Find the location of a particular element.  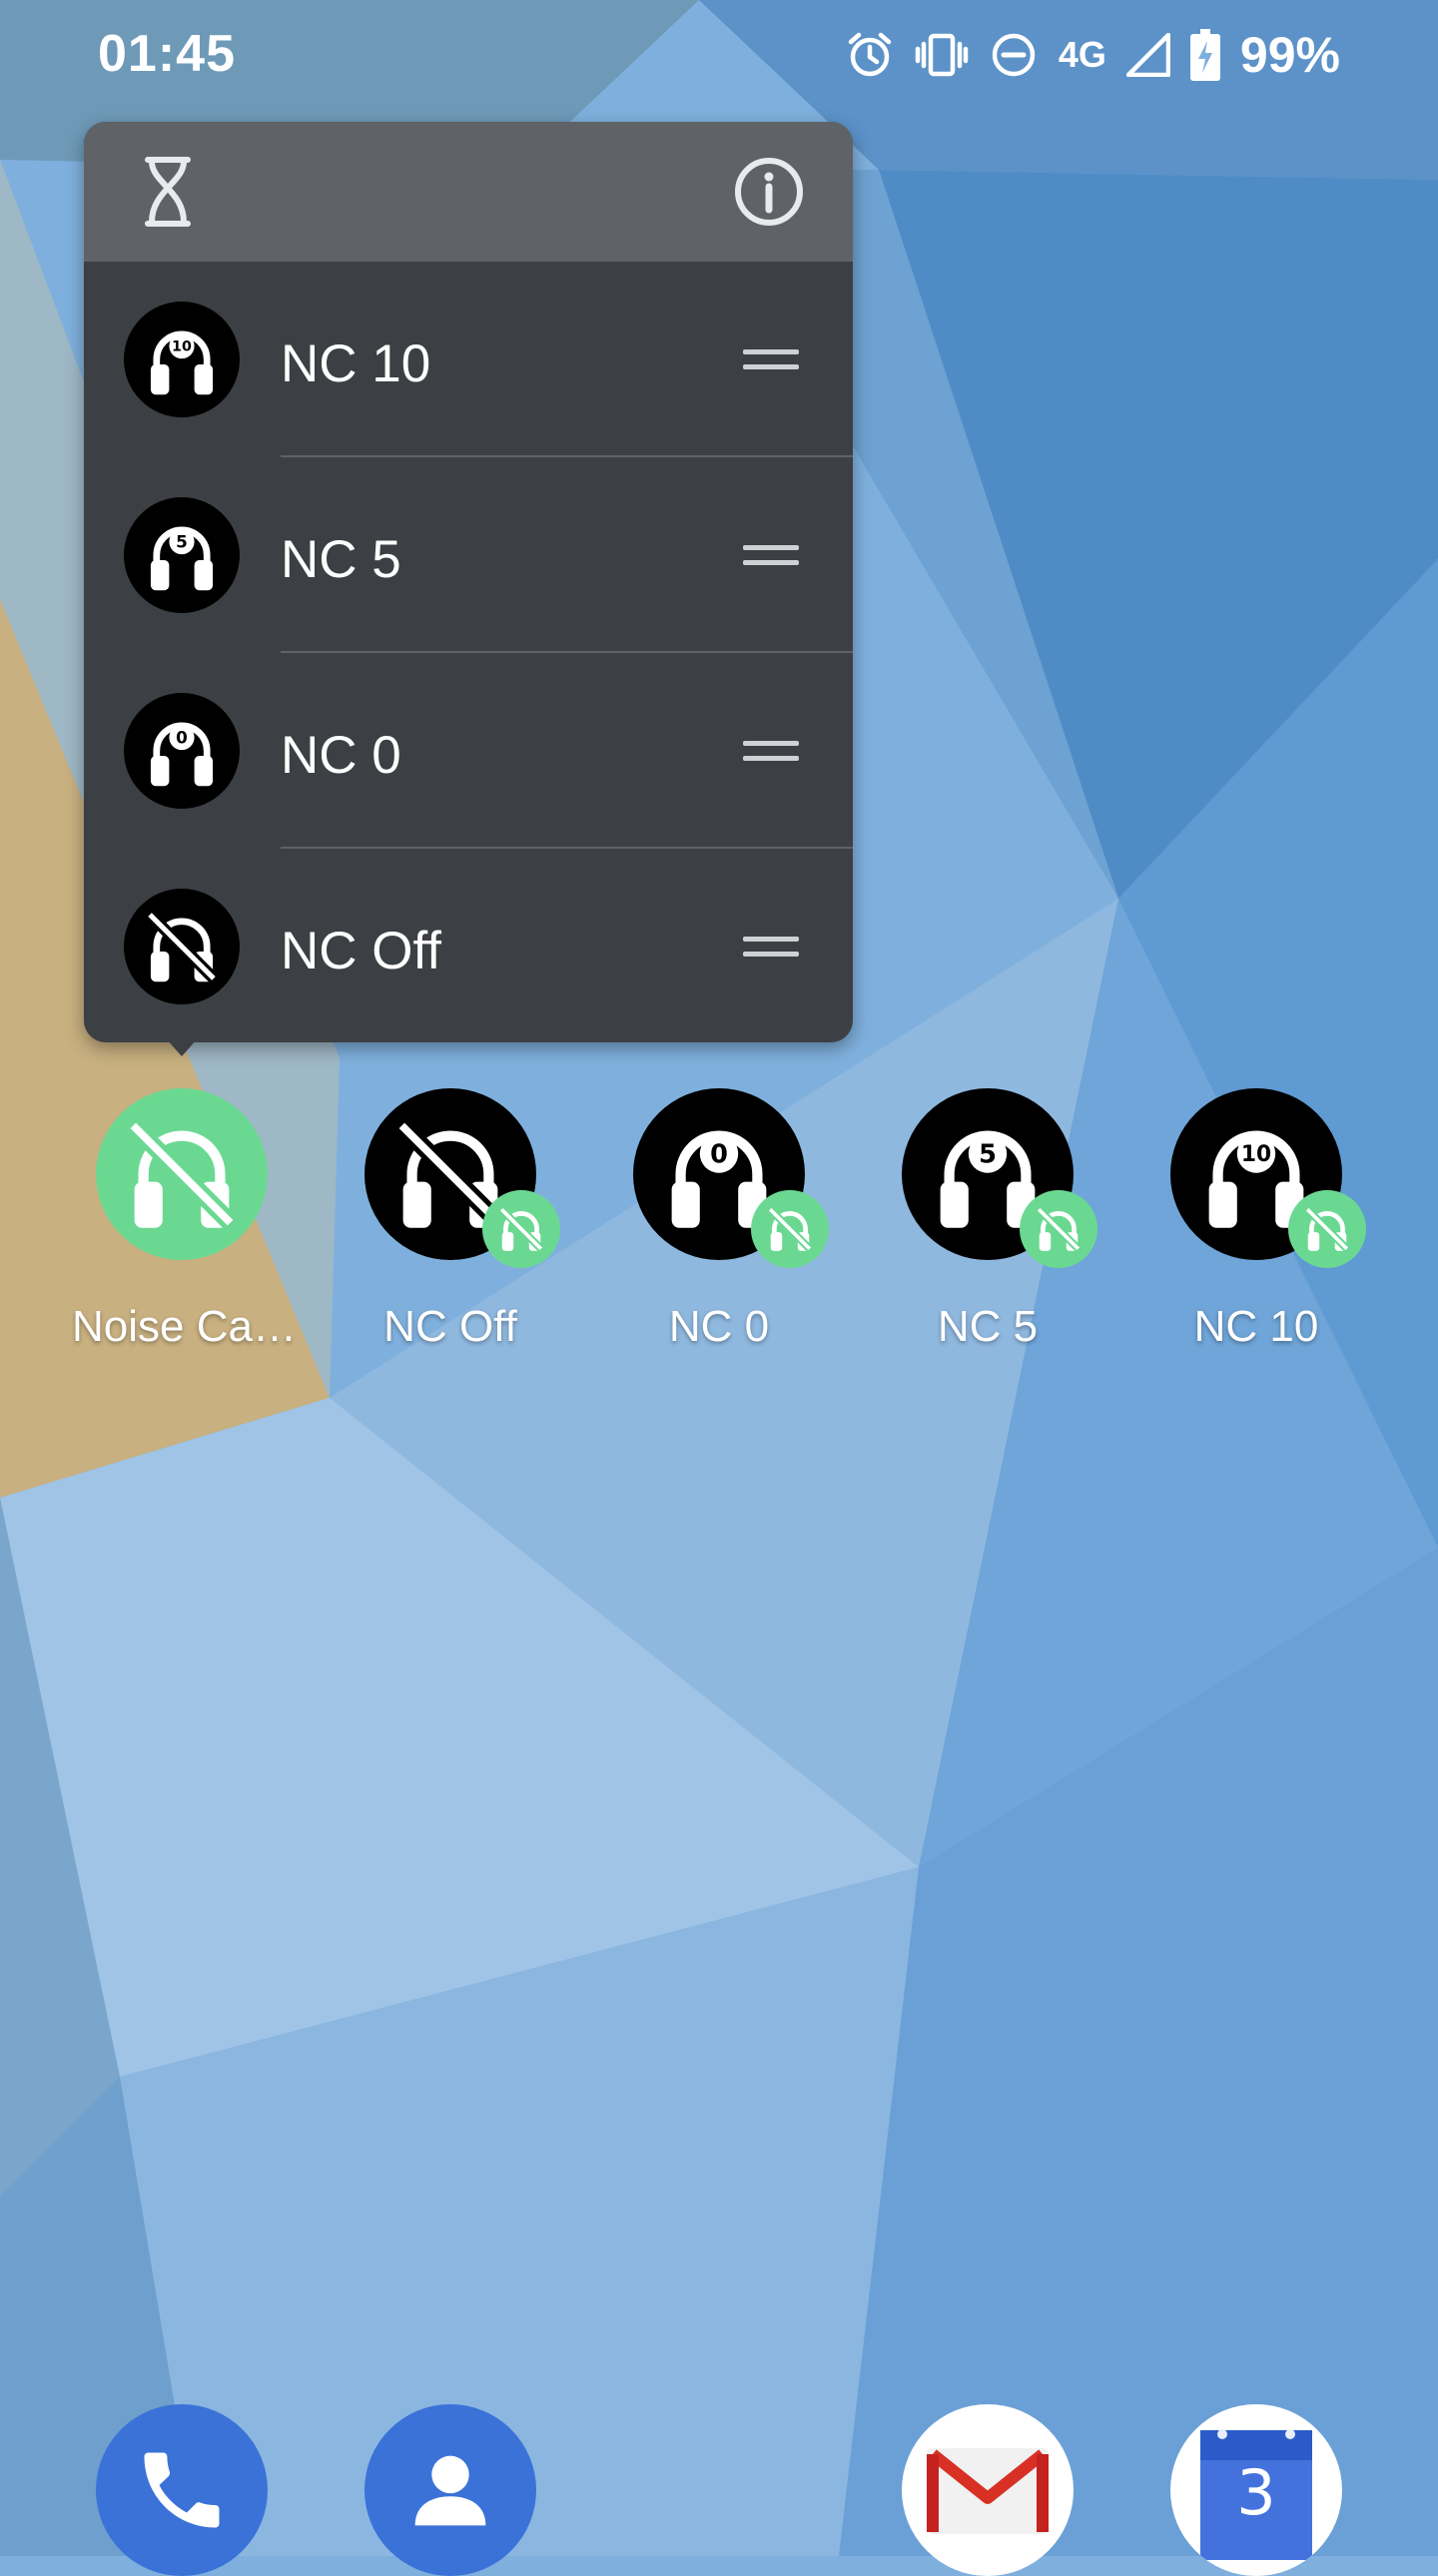

hourglass-icon is located at coordinates (168, 192).